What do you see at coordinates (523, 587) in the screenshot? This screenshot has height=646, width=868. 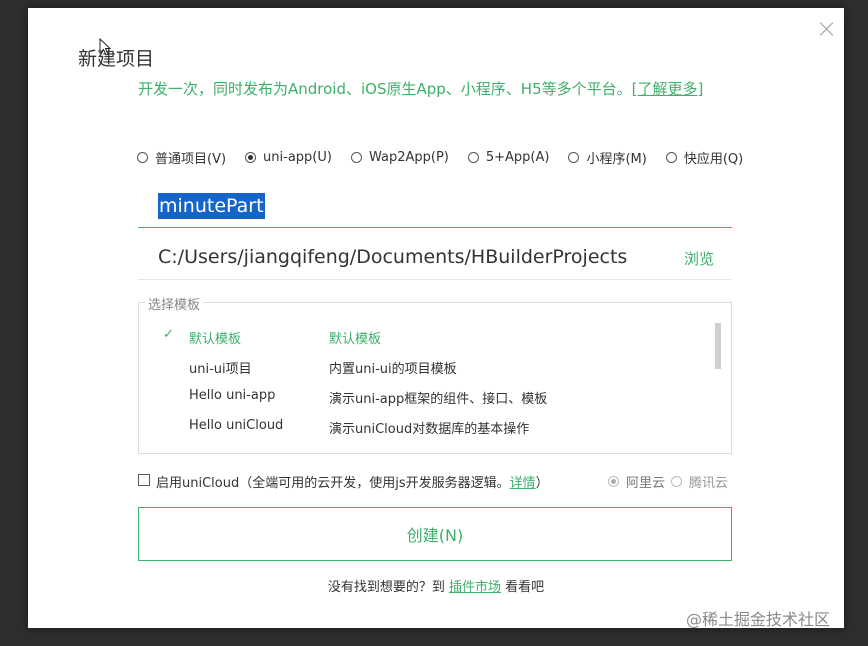 I see `footer-text-after: 看看吧` at bounding box center [523, 587].